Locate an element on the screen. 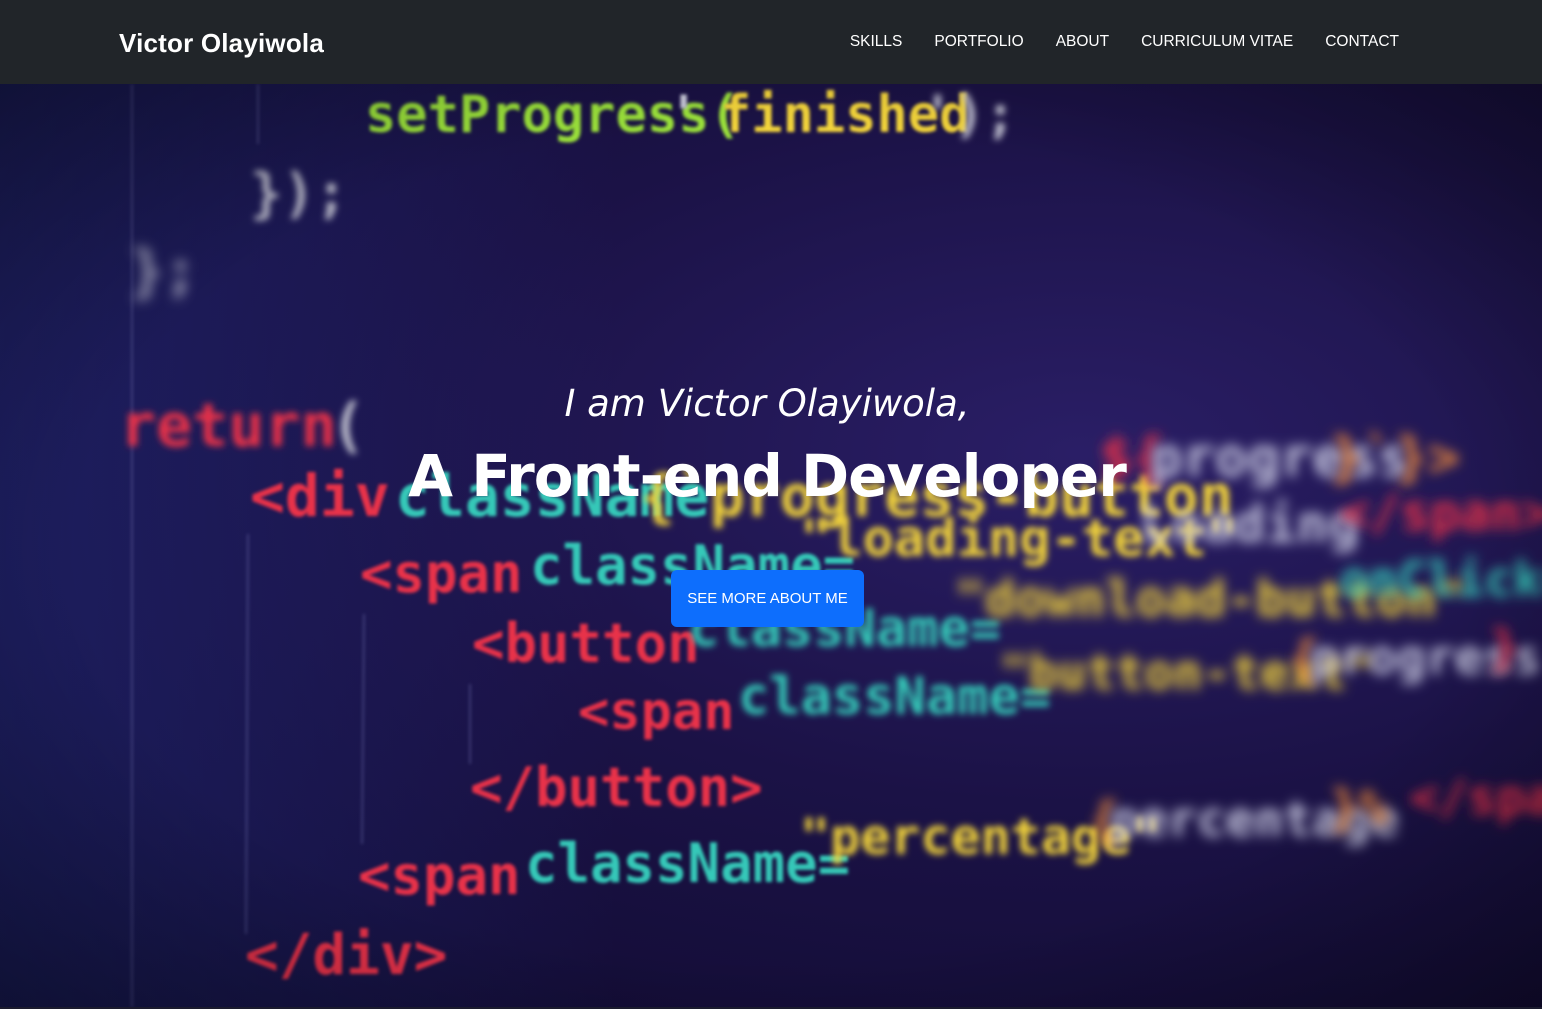  hero-title: A Front-end Developer is located at coordinates (767, 476).